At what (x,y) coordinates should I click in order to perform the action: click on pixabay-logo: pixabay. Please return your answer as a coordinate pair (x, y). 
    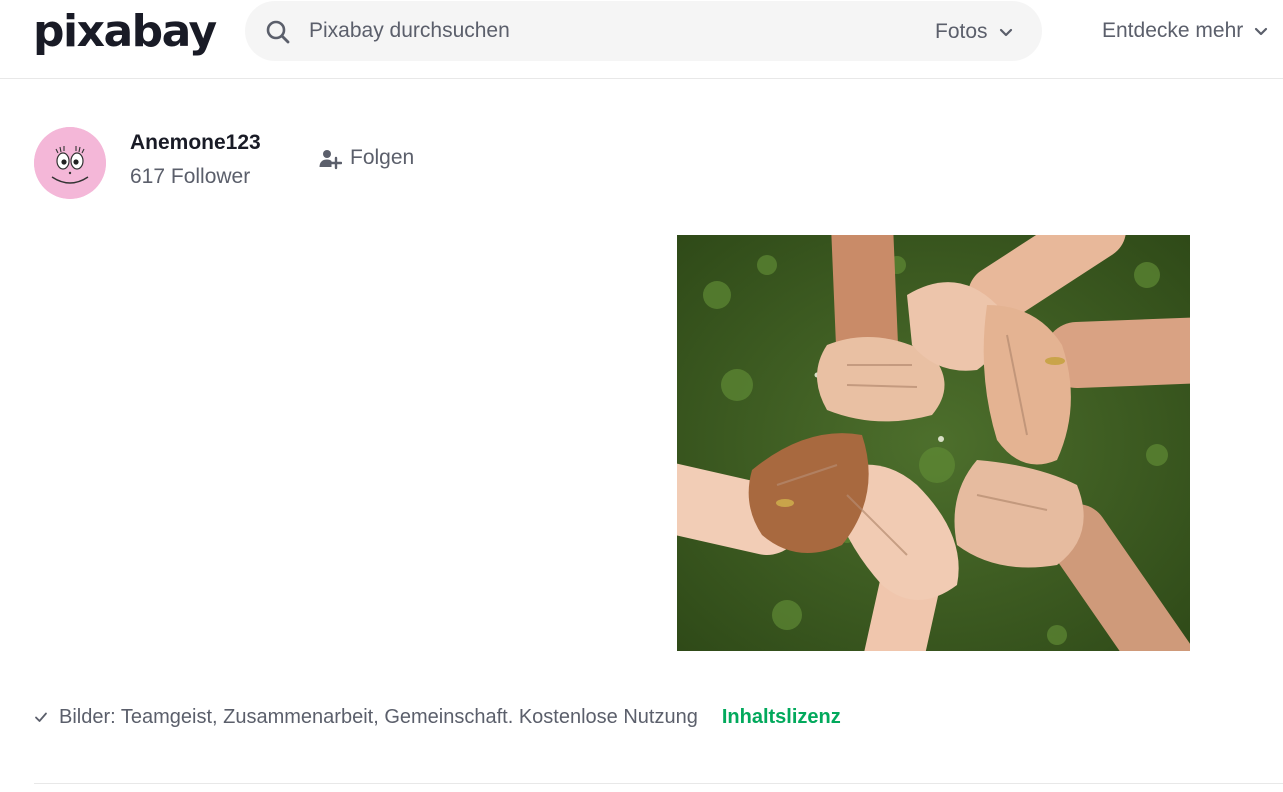
    Looking at the image, I should click on (125, 32).